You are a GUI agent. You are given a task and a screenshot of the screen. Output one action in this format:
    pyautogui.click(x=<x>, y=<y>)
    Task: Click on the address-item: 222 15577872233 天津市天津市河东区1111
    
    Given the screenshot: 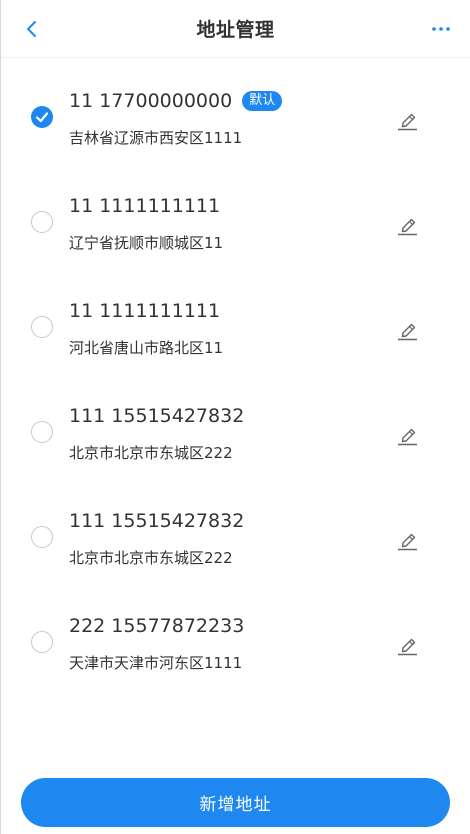 What is the action you would take?
    pyautogui.click(x=235, y=635)
    